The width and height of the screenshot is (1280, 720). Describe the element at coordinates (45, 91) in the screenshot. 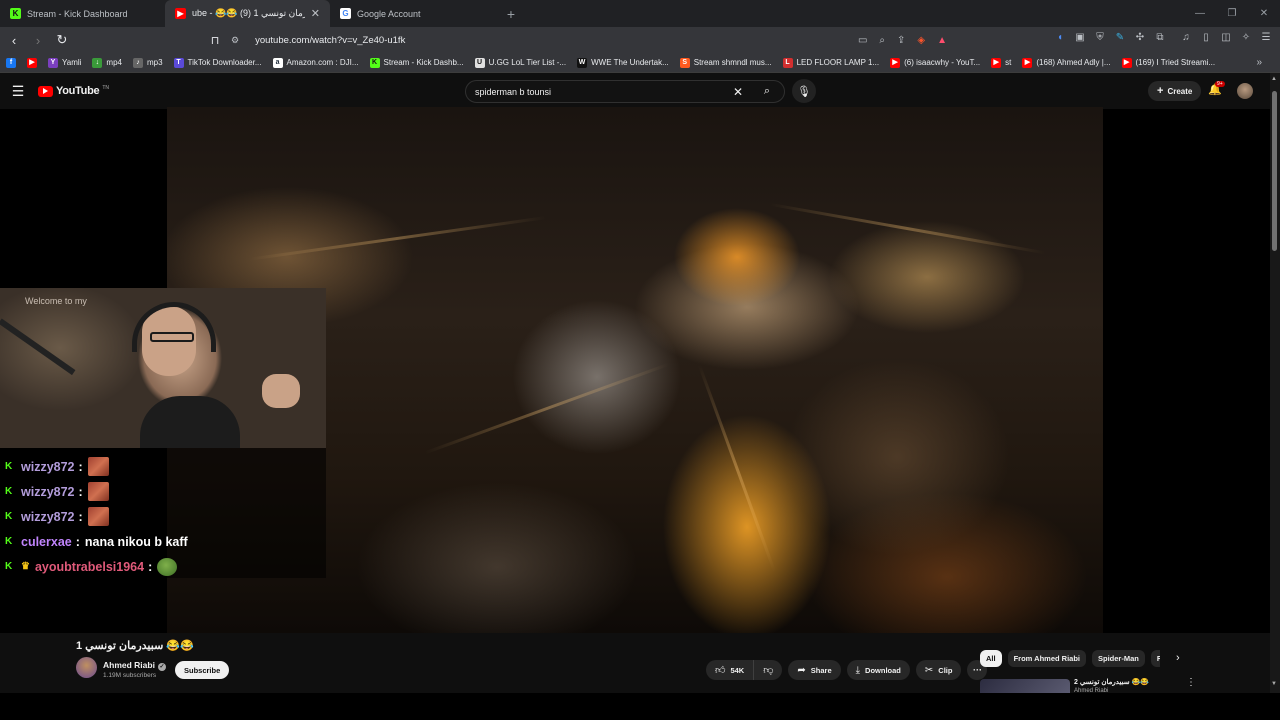

I see `youtube-play-icon` at that location.